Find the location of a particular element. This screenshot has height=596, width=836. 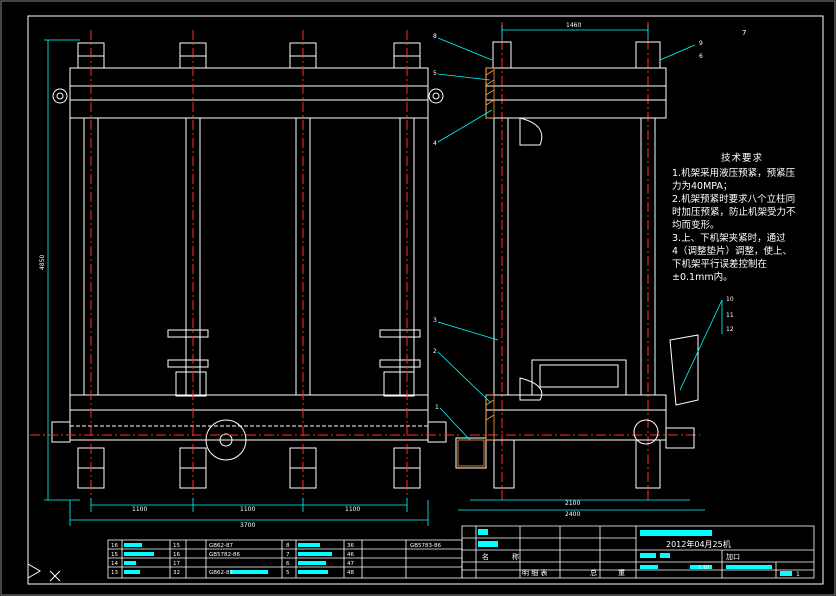

lift-lug-right is located at coordinates (436, 96).